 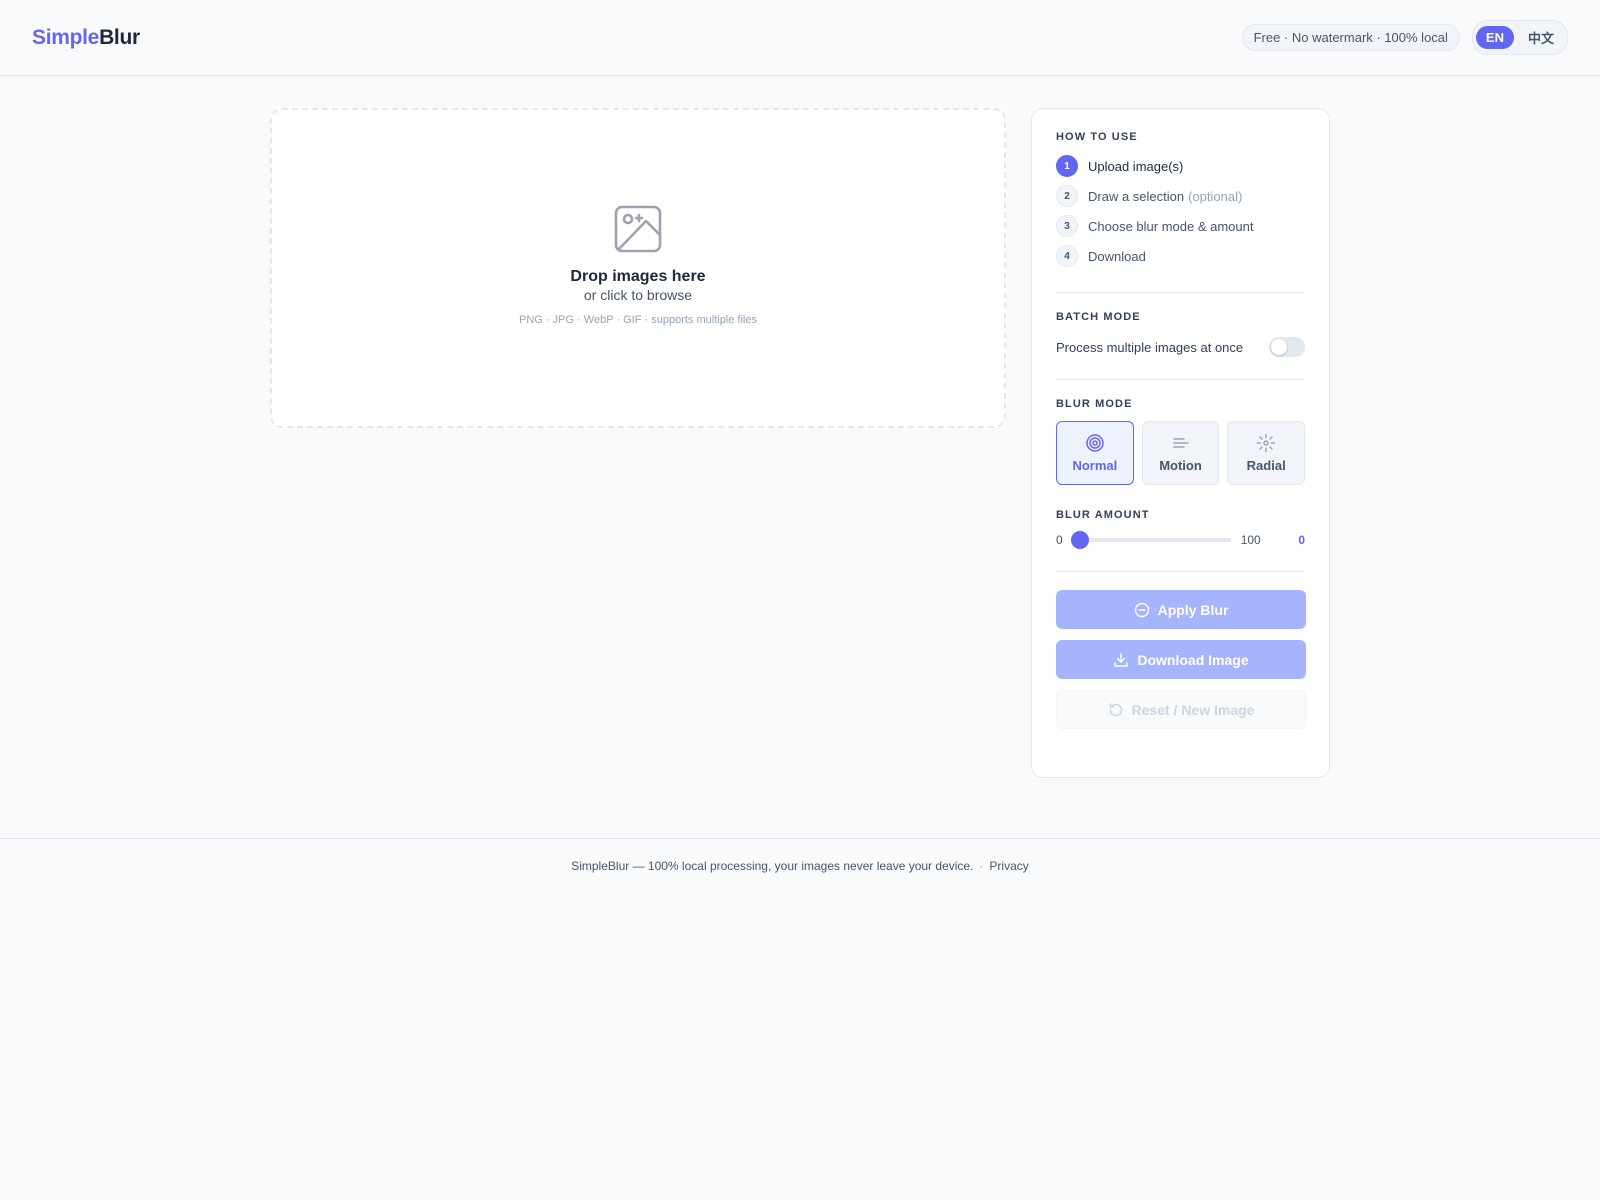 I want to click on blur-amount-slider, so click(x=1150, y=540).